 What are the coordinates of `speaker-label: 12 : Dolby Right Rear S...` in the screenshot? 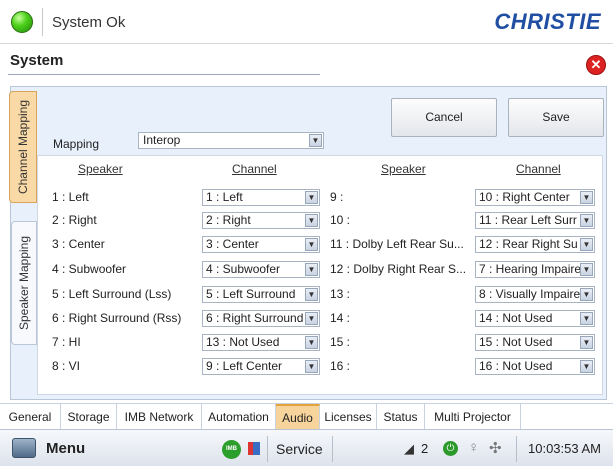 It's located at (398, 269).